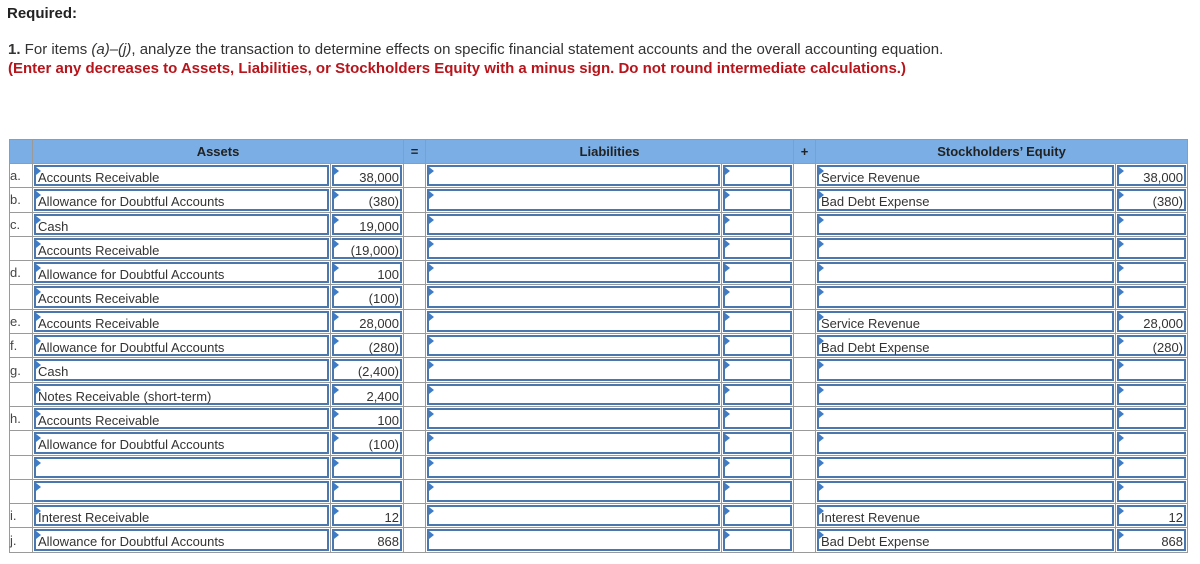  What do you see at coordinates (367, 370) in the screenshot?
I see `asset-amount-input: (2,400)` at bounding box center [367, 370].